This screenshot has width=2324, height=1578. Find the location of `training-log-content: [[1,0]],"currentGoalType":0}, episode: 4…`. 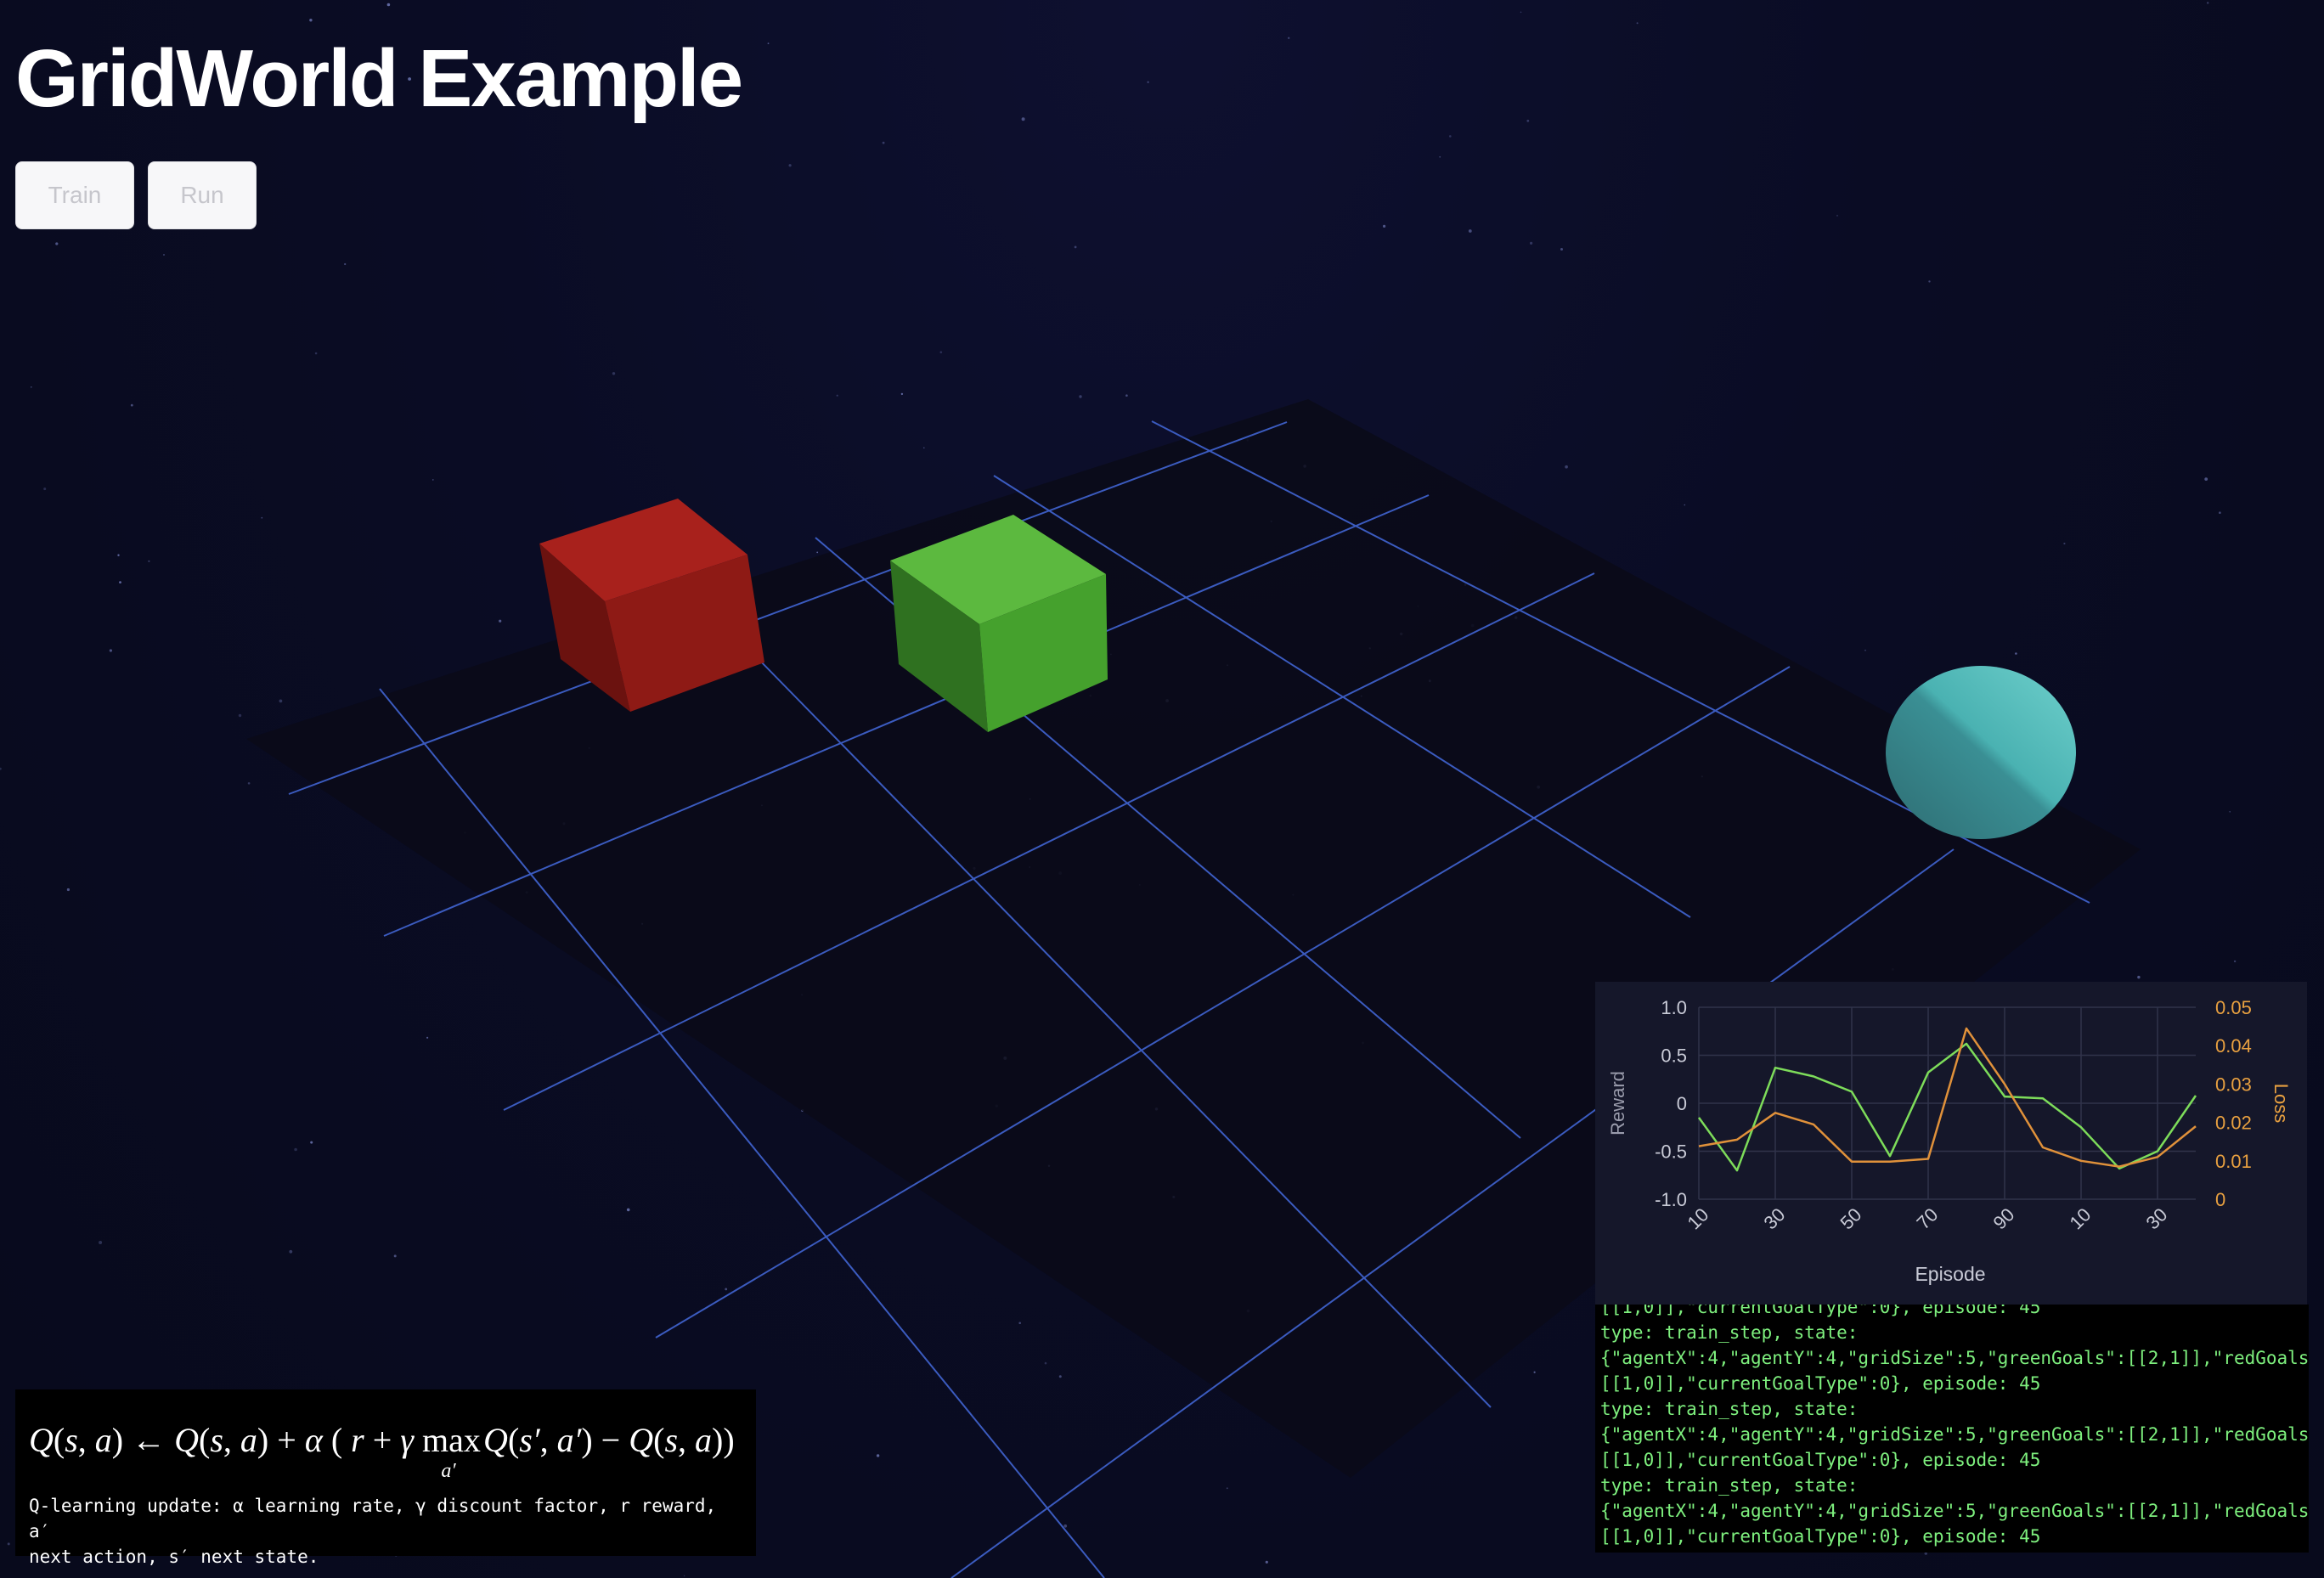

training-log-content: [[1,0]],"currentGoalType":0}, episode: 4… is located at coordinates (1954, 1427).